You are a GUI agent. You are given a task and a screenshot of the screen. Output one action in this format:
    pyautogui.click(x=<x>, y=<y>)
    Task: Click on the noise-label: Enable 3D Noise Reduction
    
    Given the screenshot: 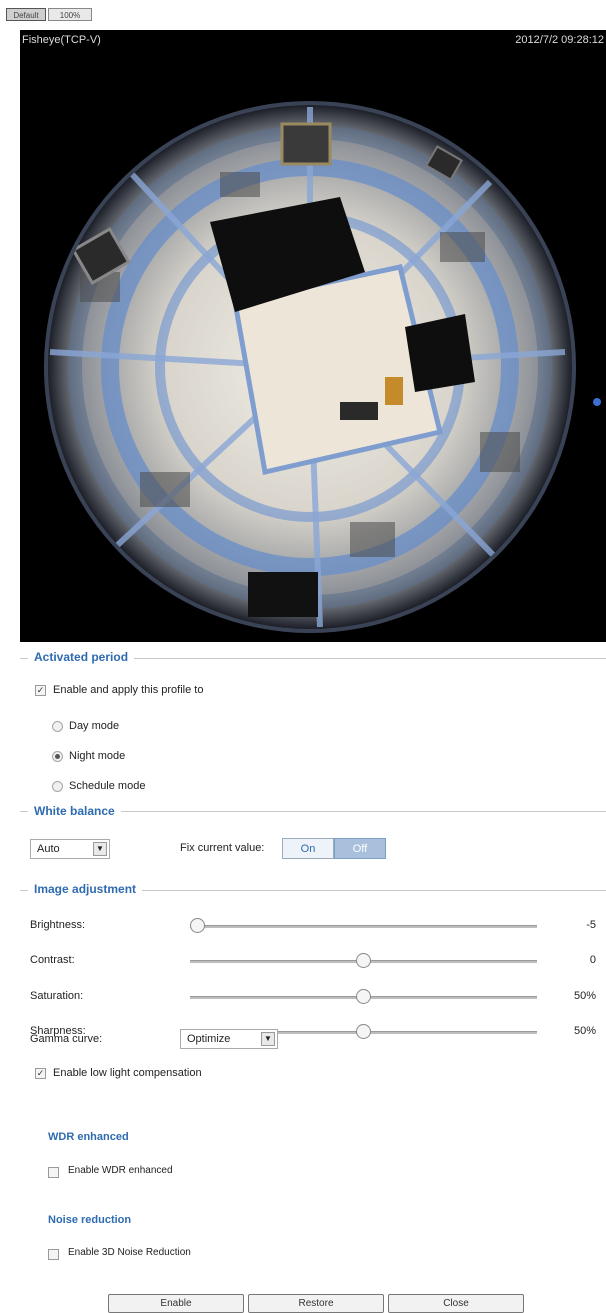 What is the action you would take?
    pyautogui.click(x=129, y=1252)
    